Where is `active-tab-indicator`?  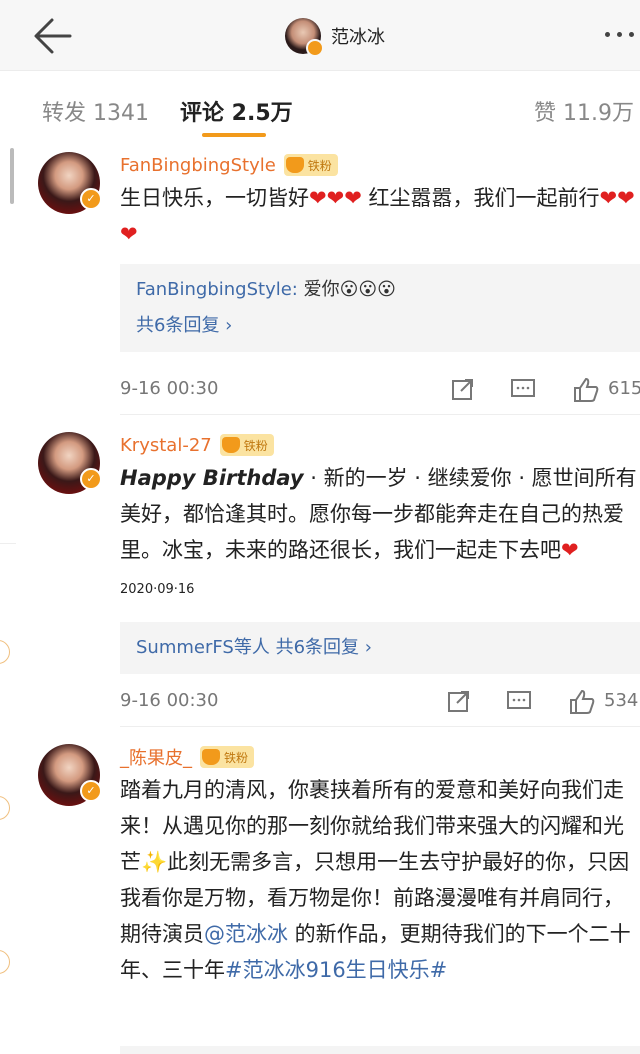
active-tab-indicator is located at coordinates (234, 135).